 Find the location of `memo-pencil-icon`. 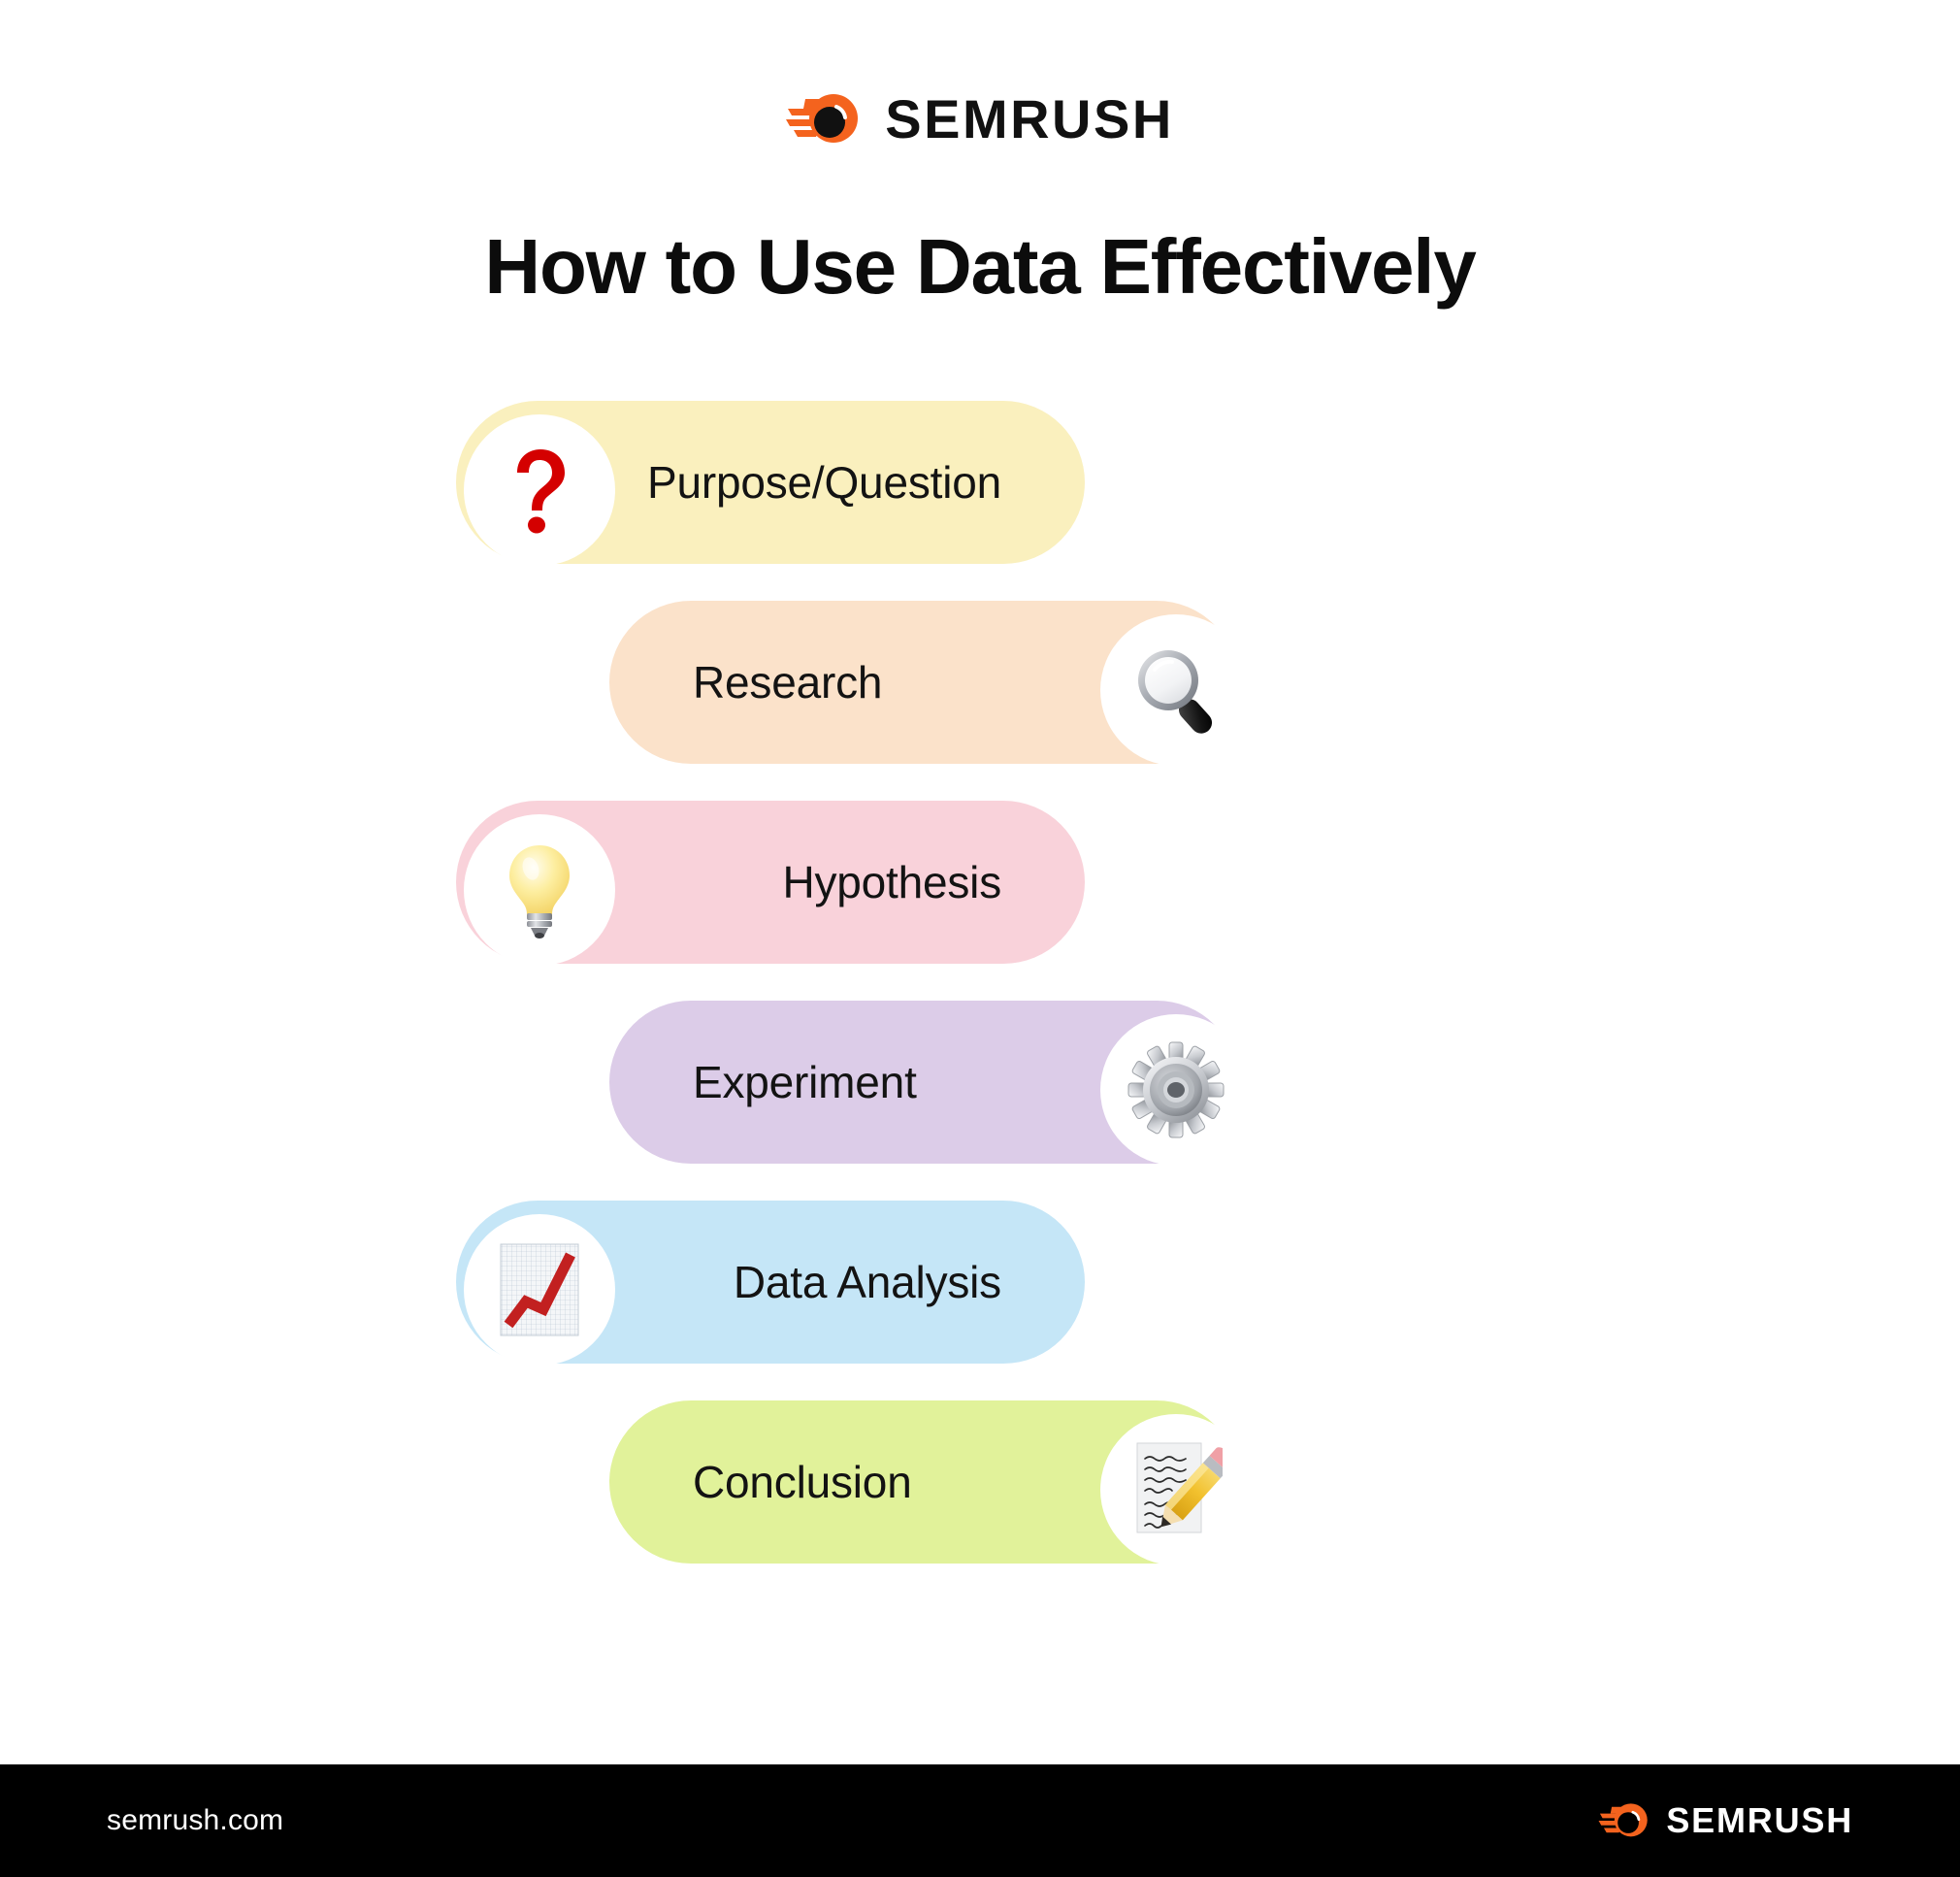

memo-pencil-icon is located at coordinates (1176, 1489).